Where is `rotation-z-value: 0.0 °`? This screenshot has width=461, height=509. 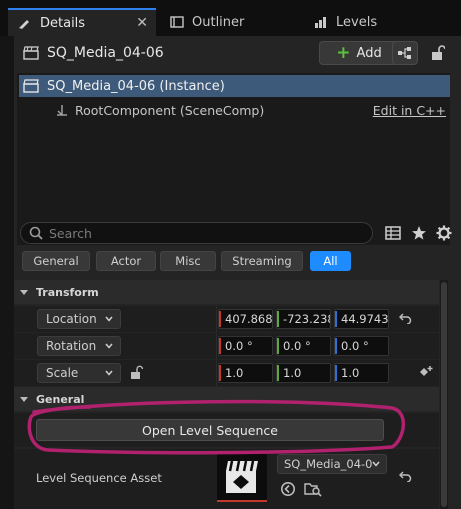
rotation-z-value: 0.0 ° is located at coordinates (355, 346).